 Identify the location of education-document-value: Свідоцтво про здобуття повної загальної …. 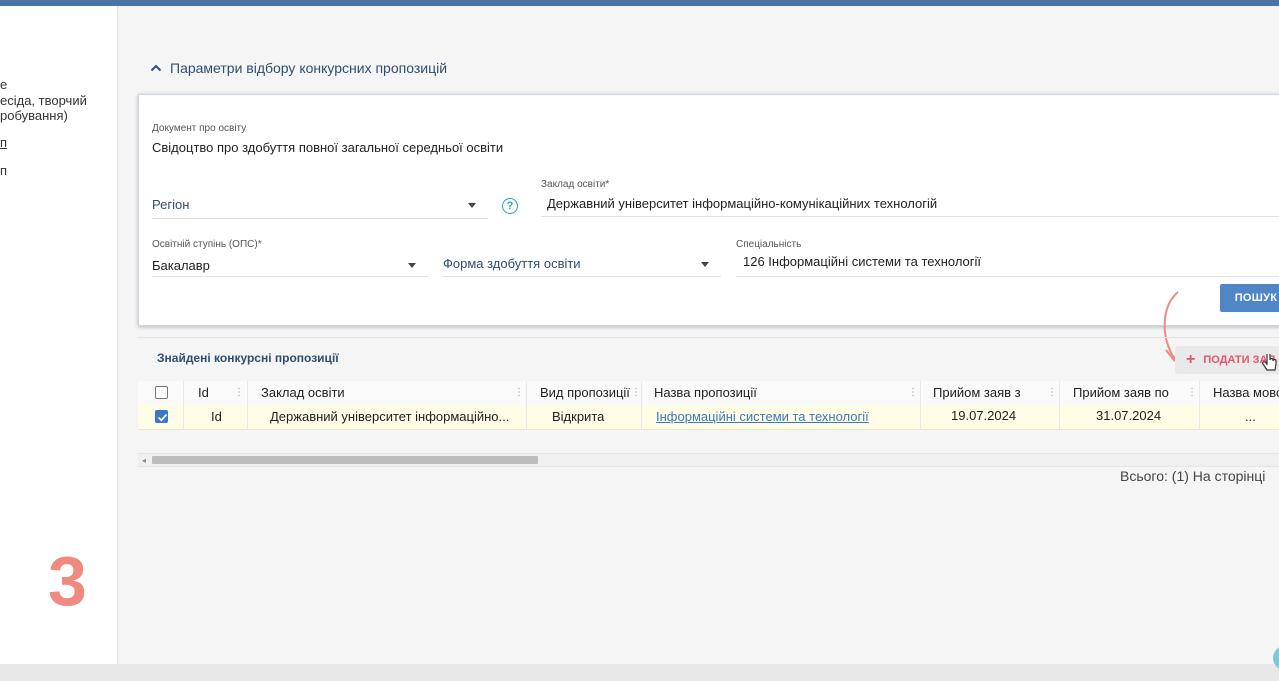
(328, 147).